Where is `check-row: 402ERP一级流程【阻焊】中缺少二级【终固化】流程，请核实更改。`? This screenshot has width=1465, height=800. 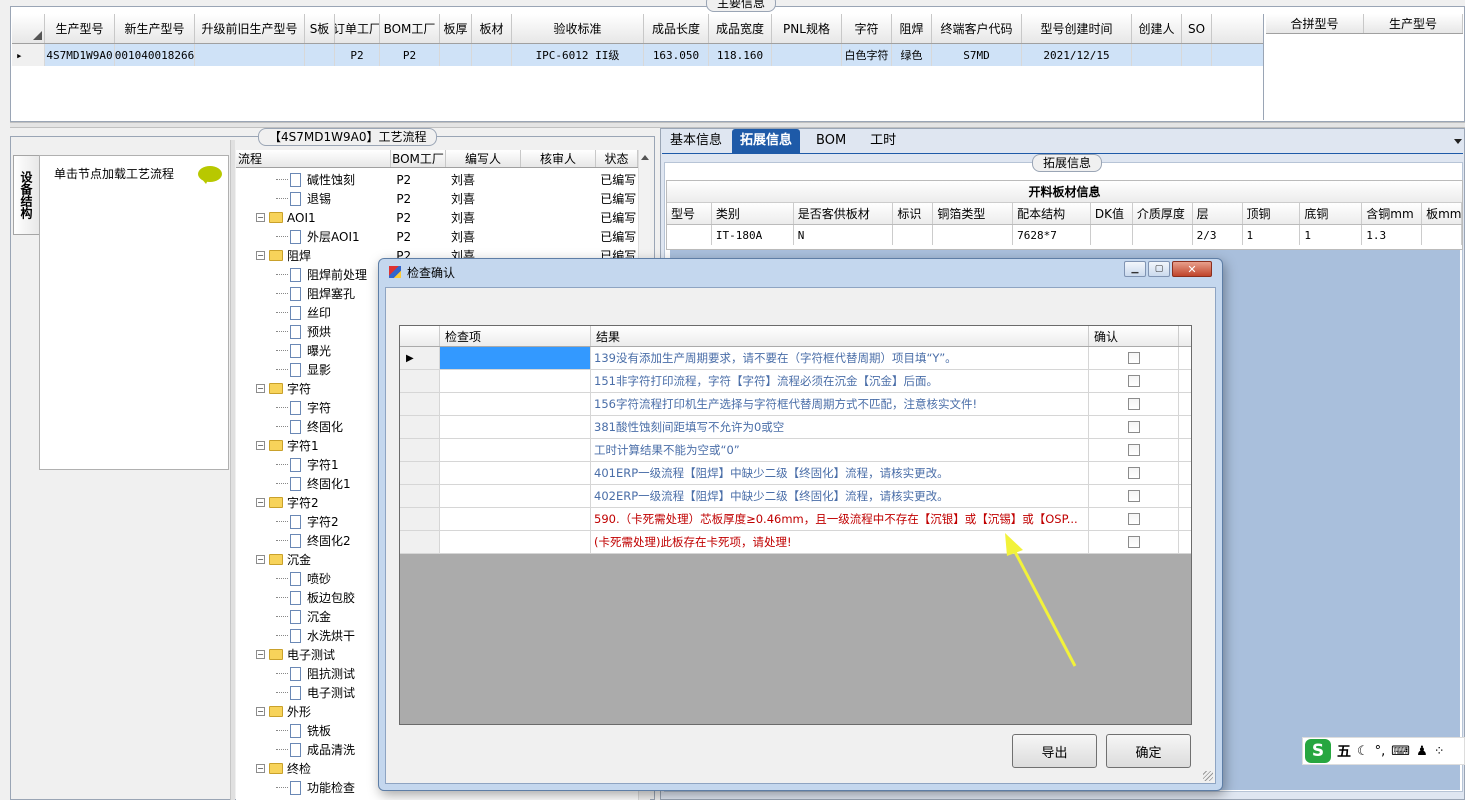 check-row: 402ERP一级流程【阻焊】中缺少二级【终固化】流程，请核实更改。 is located at coordinates (795, 496).